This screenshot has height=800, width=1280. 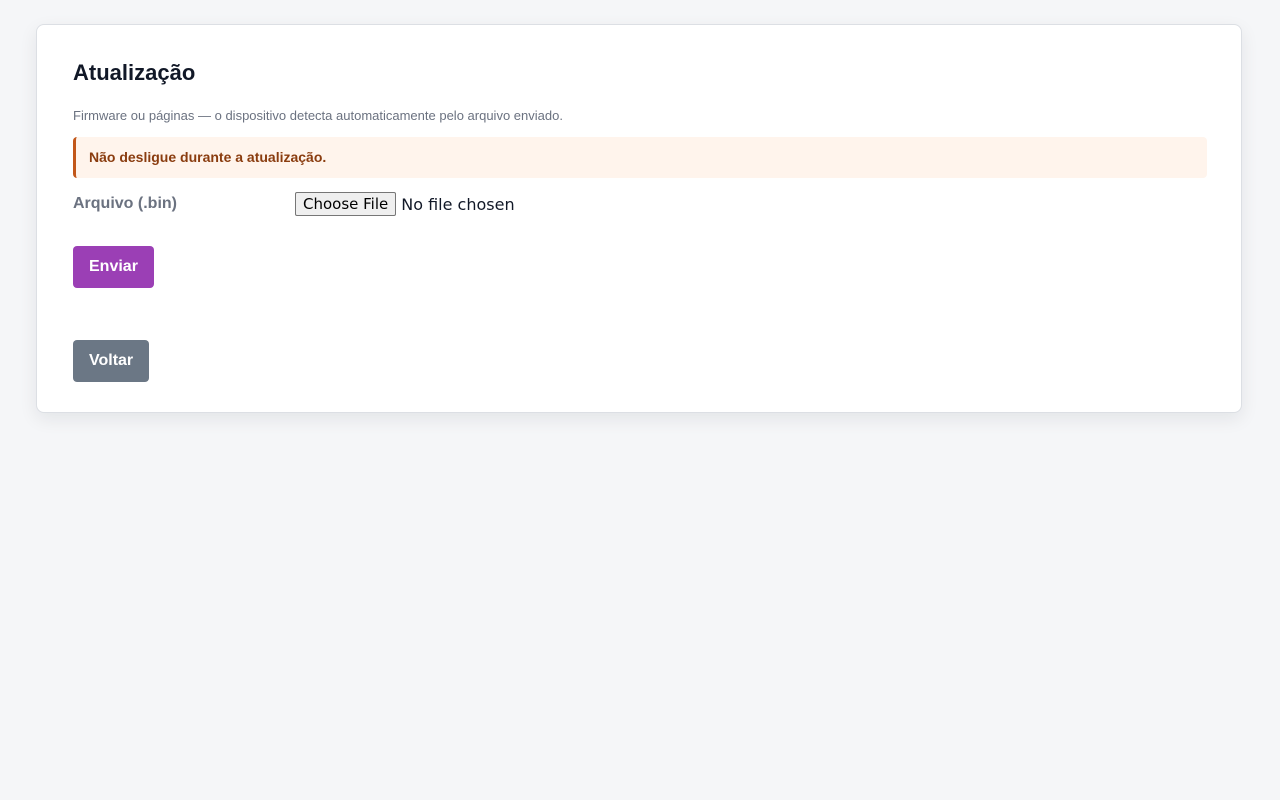 What do you see at coordinates (346, 204) in the screenshot?
I see `choose-file-button: Choose File` at bounding box center [346, 204].